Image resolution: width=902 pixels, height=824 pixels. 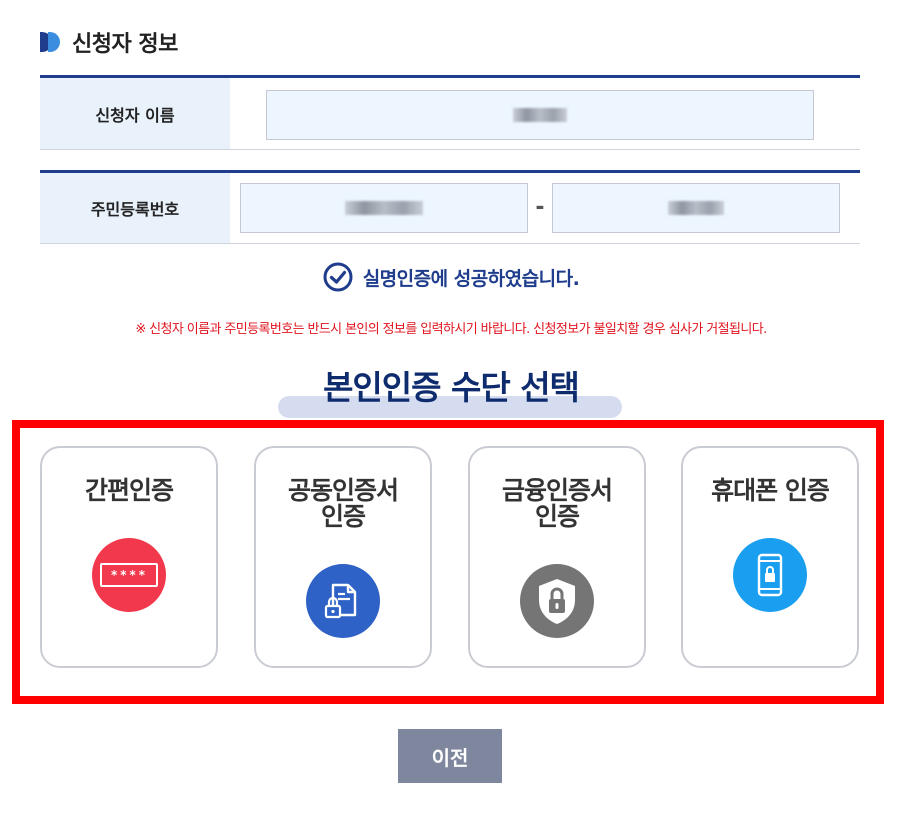 I want to click on section-title: 신청자 정보, so click(x=125, y=44).